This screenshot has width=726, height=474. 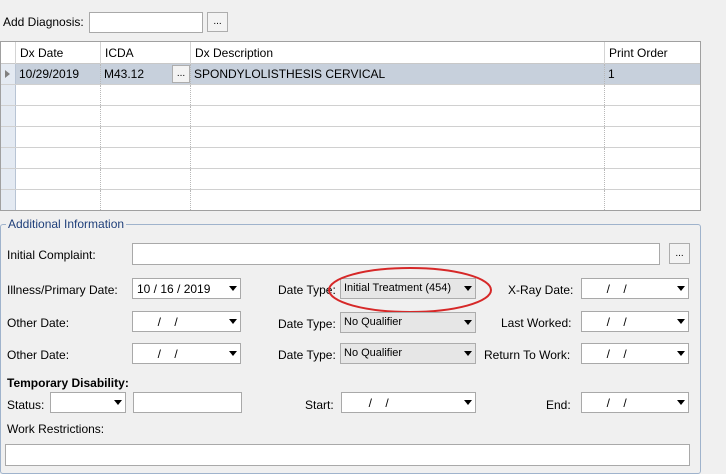 What do you see at coordinates (146, 53) in the screenshot?
I see `column-header-icda: ICDA` at bounding box center [146, 53].